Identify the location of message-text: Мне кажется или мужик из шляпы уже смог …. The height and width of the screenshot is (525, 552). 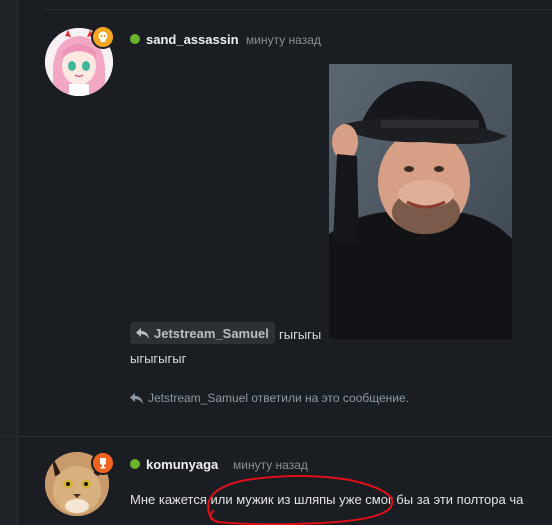
(327, 499).